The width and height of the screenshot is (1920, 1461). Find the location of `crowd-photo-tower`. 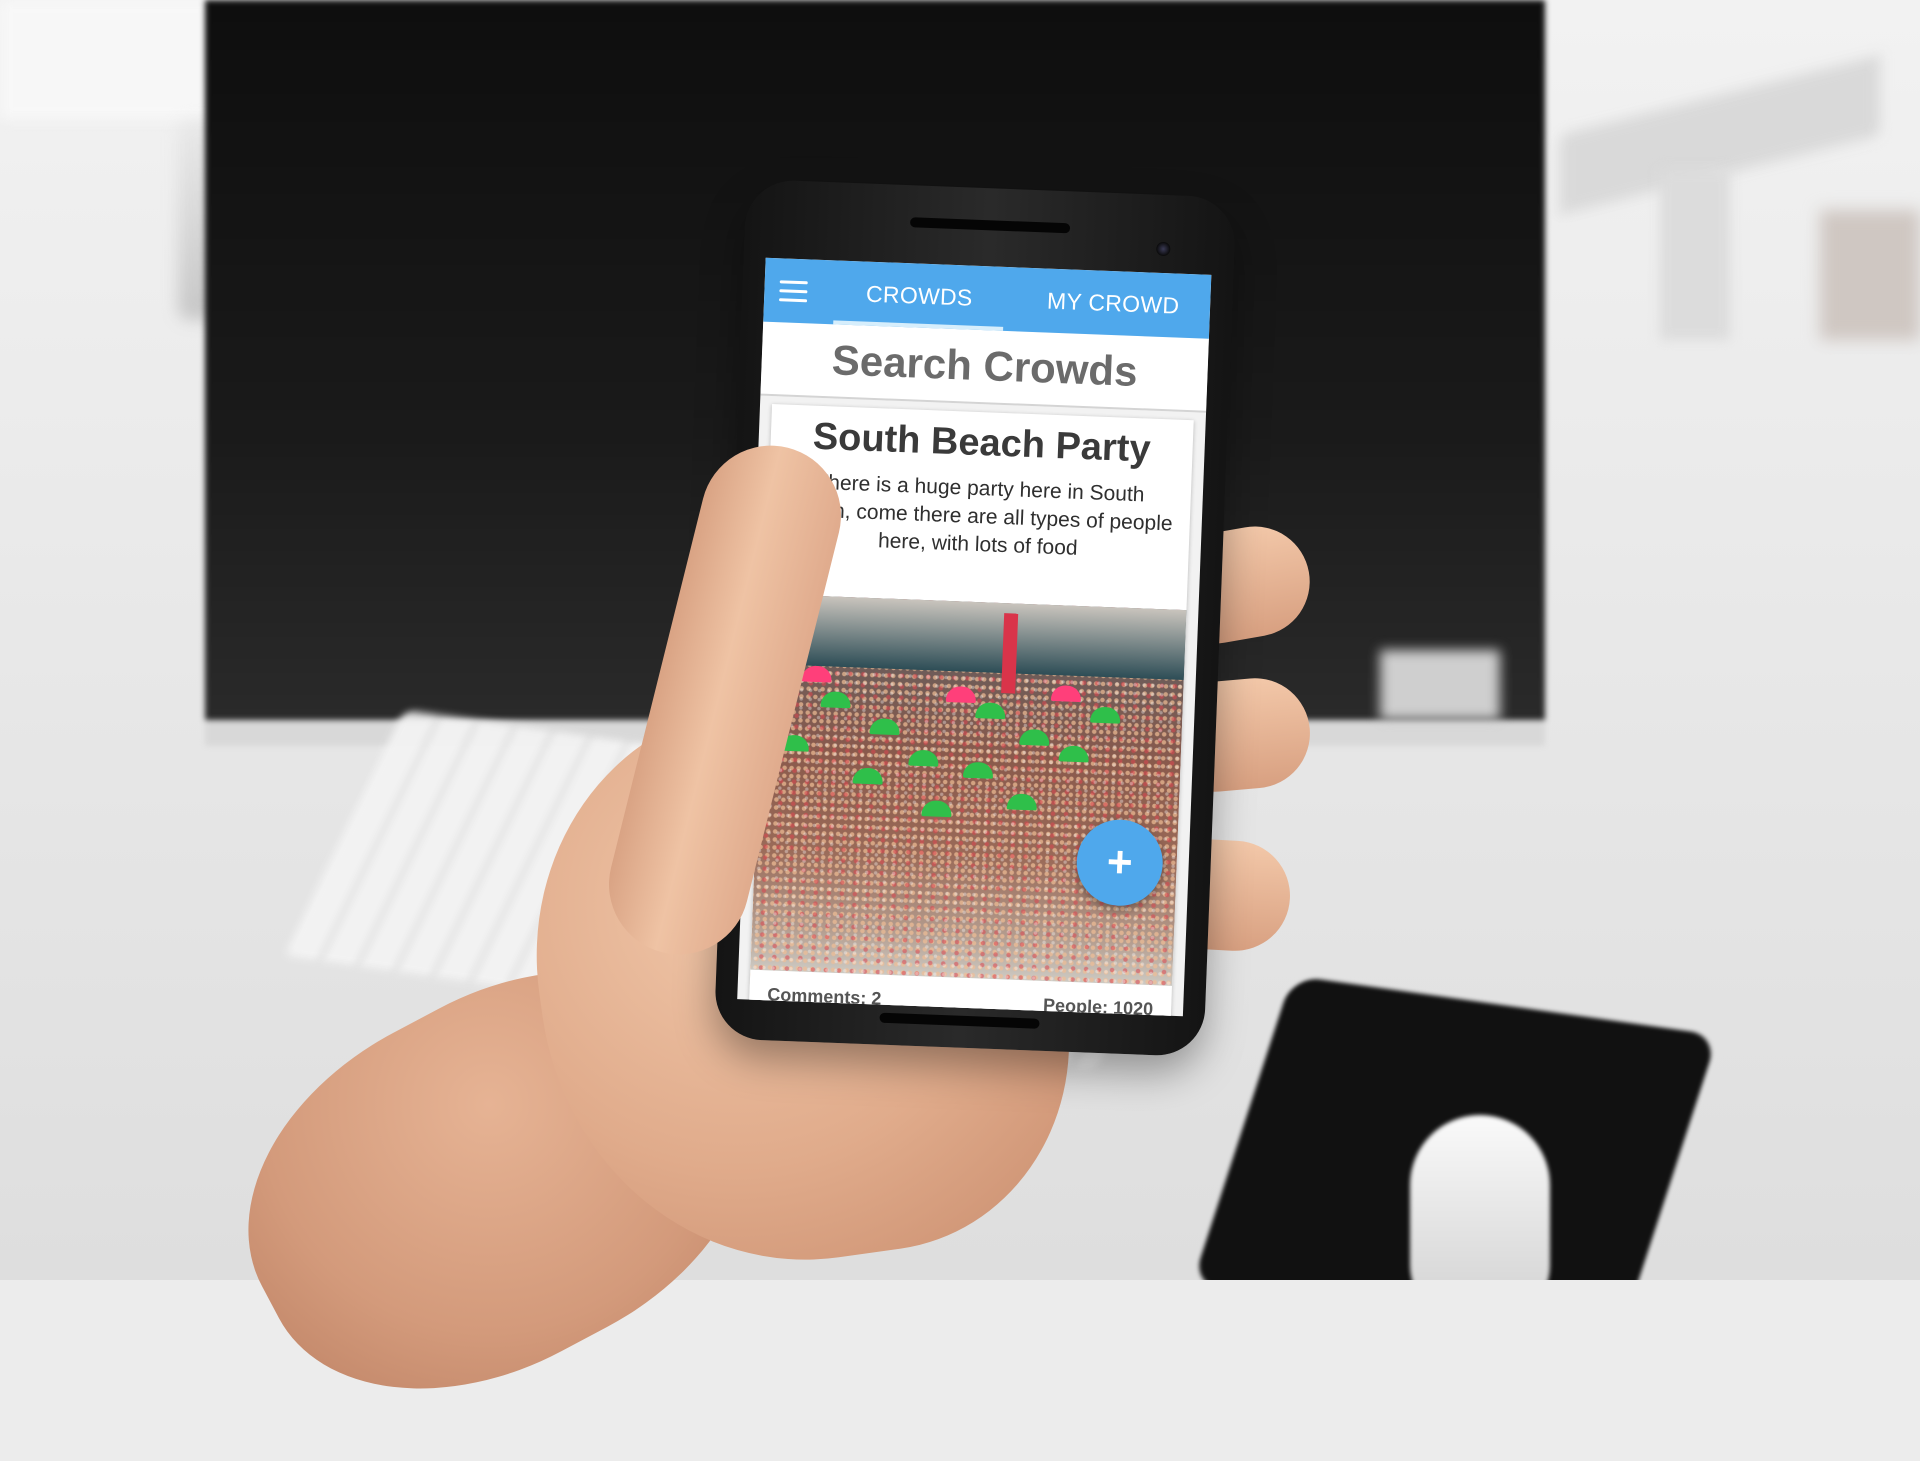

crowd-photo-tower is located at coordinates (1010, 653).